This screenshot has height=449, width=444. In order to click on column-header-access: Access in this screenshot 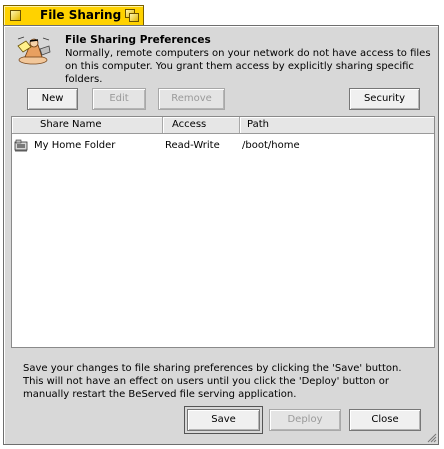, I will do `click(201, 125)`.